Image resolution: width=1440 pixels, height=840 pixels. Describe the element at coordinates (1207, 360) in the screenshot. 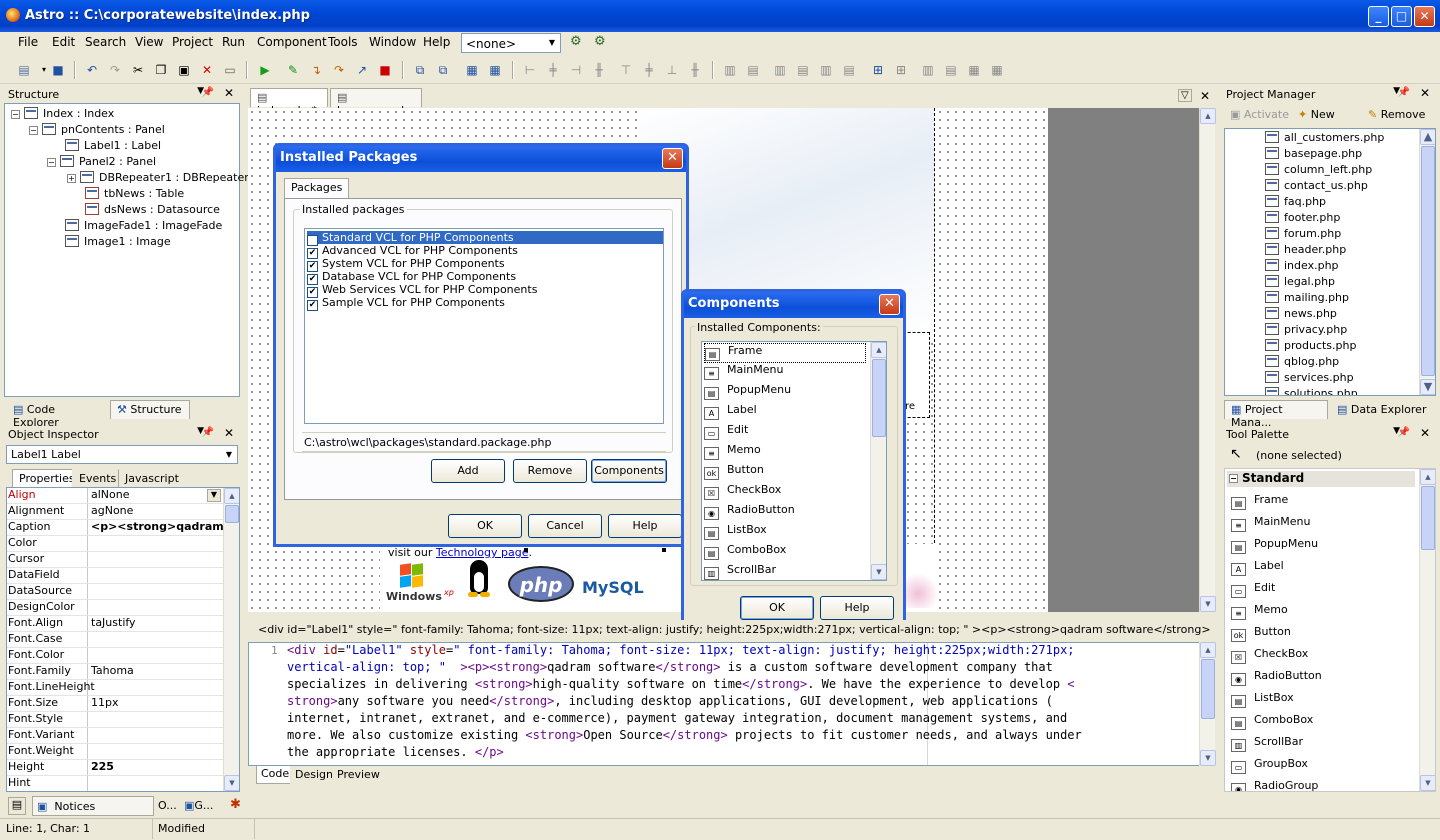

I see `designer-scrollbar: ▲ ▼` at that location.